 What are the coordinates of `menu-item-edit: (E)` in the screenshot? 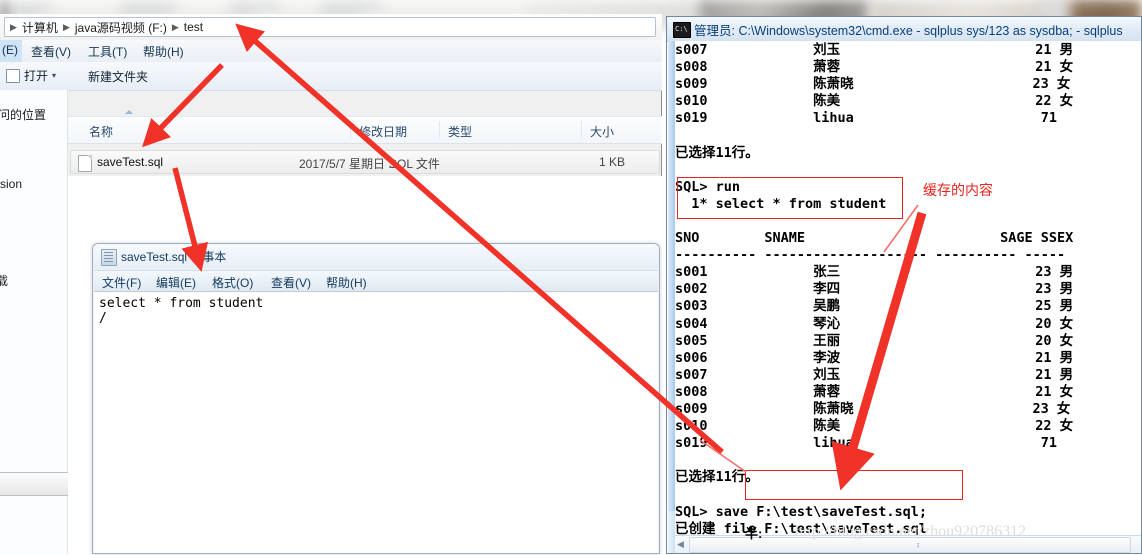 It's located at (10, 50).